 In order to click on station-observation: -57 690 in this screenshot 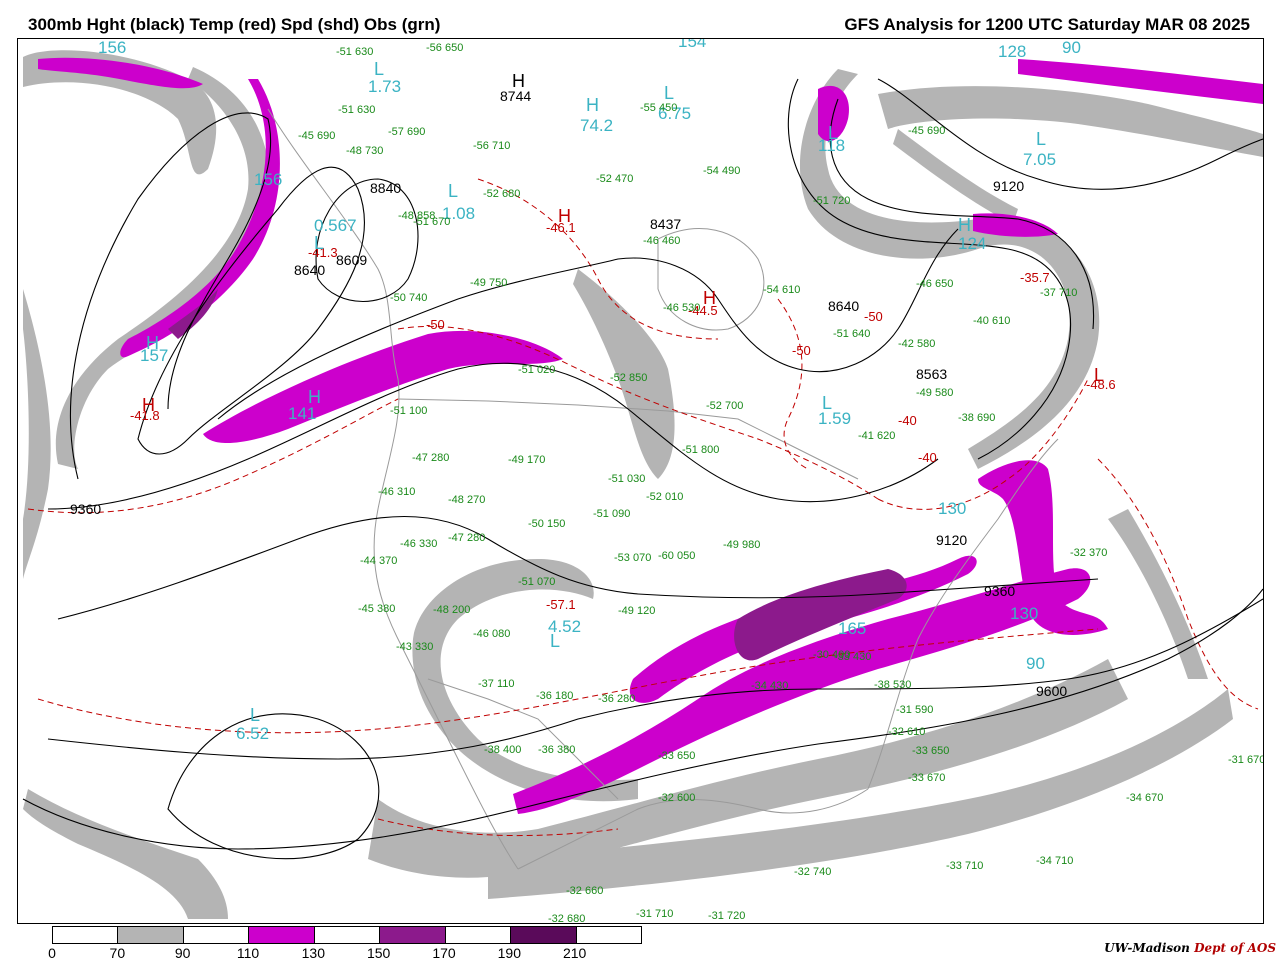, I will do `click(406, 132)`.